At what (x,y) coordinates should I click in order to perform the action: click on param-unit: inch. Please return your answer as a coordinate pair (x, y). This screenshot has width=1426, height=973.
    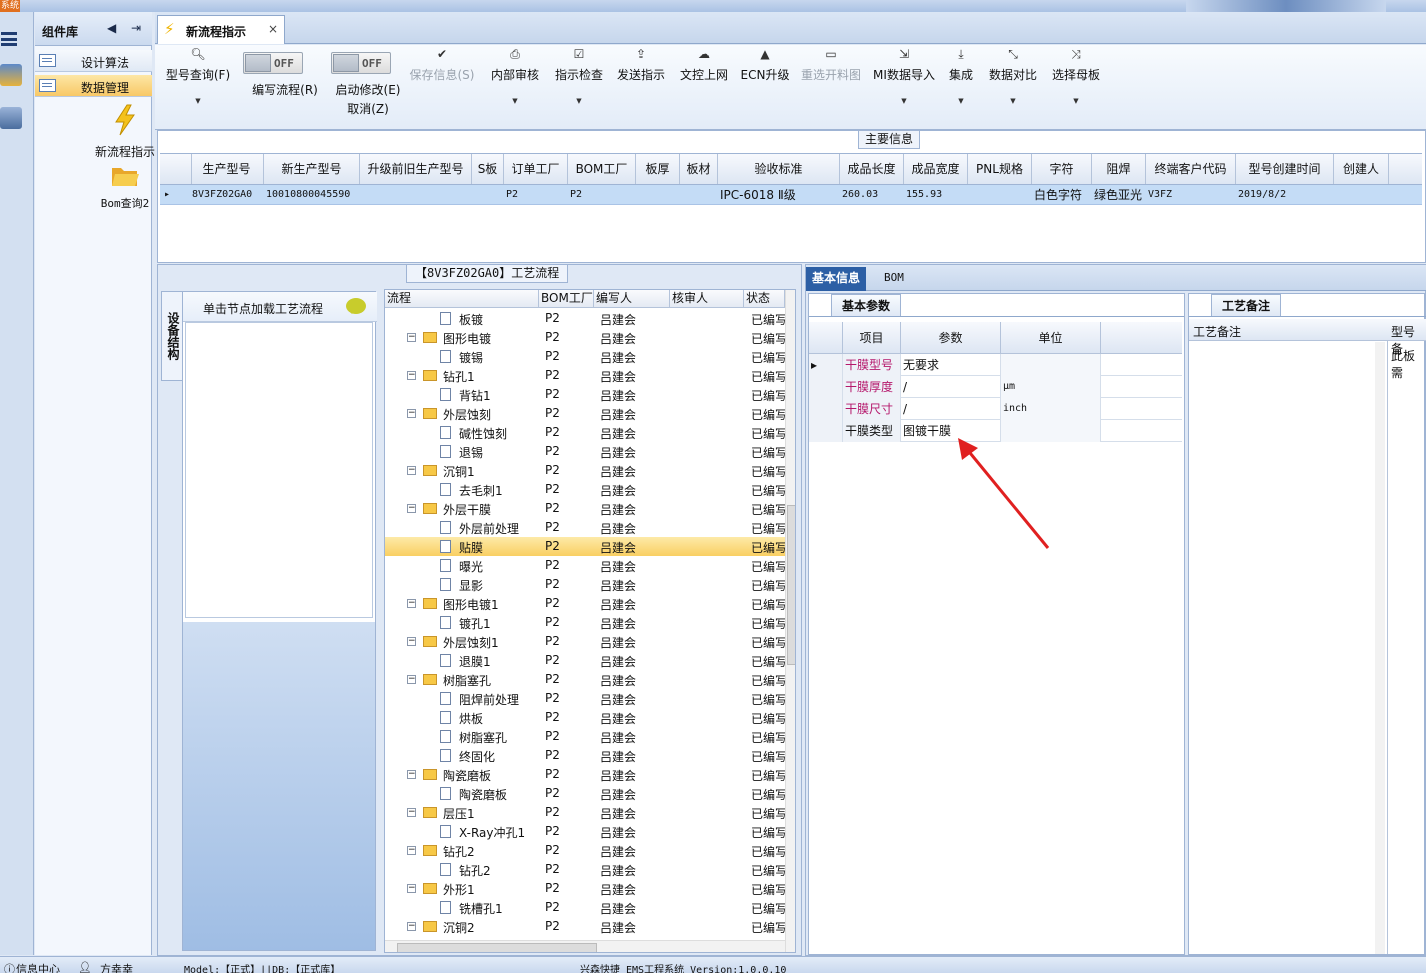
    Looking at the image, I should click on (1051, 409).